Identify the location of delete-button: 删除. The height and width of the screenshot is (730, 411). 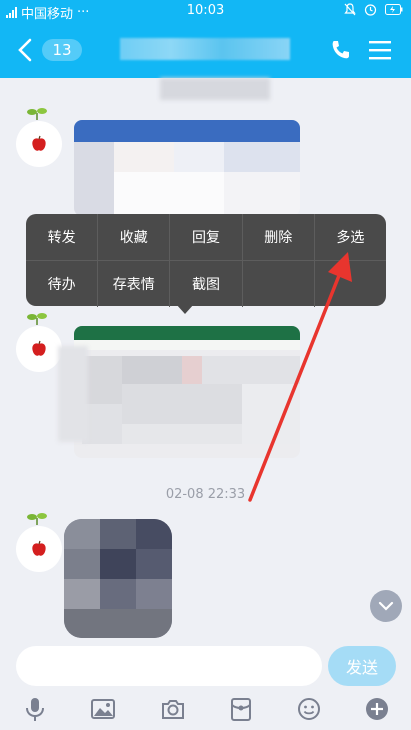
(279, 237).